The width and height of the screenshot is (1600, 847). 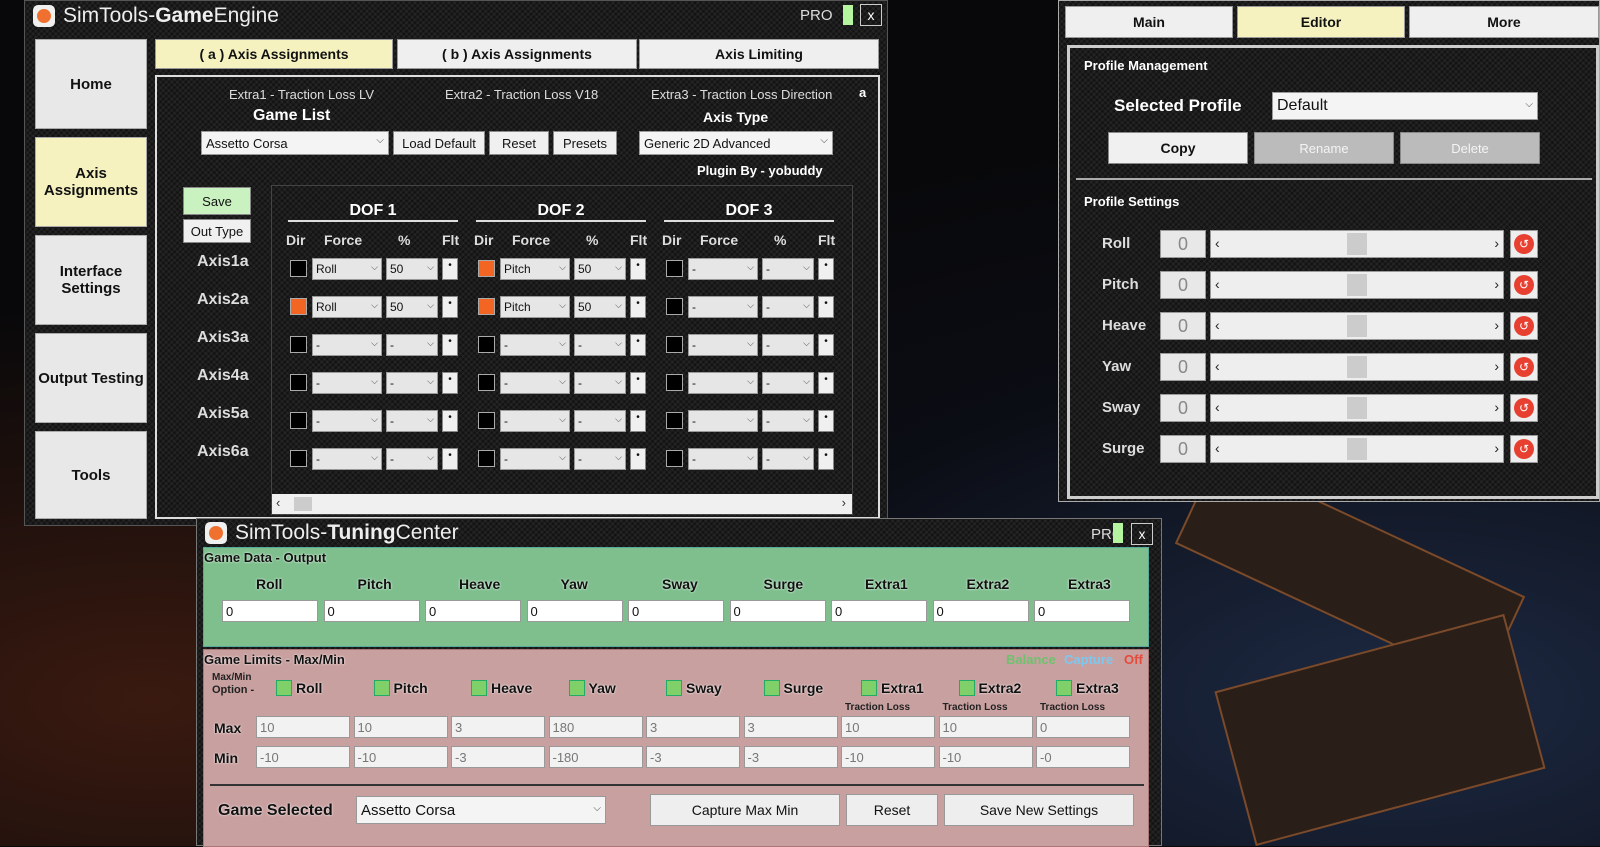 I want to click on nav-tools: Tools, so click(x=91, y=475).